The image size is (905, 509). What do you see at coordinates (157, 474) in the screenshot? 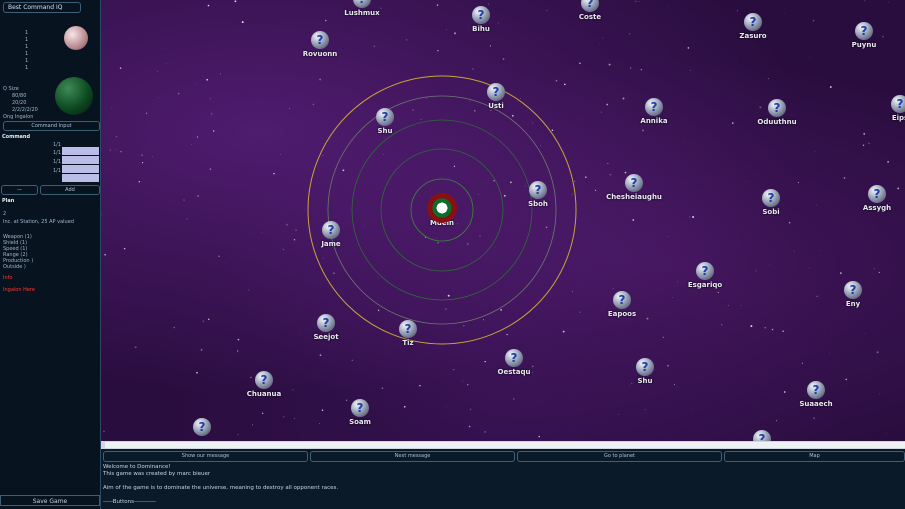
I see `log-line: This game was created by marc bieuer` at bounding box center [157, 474].